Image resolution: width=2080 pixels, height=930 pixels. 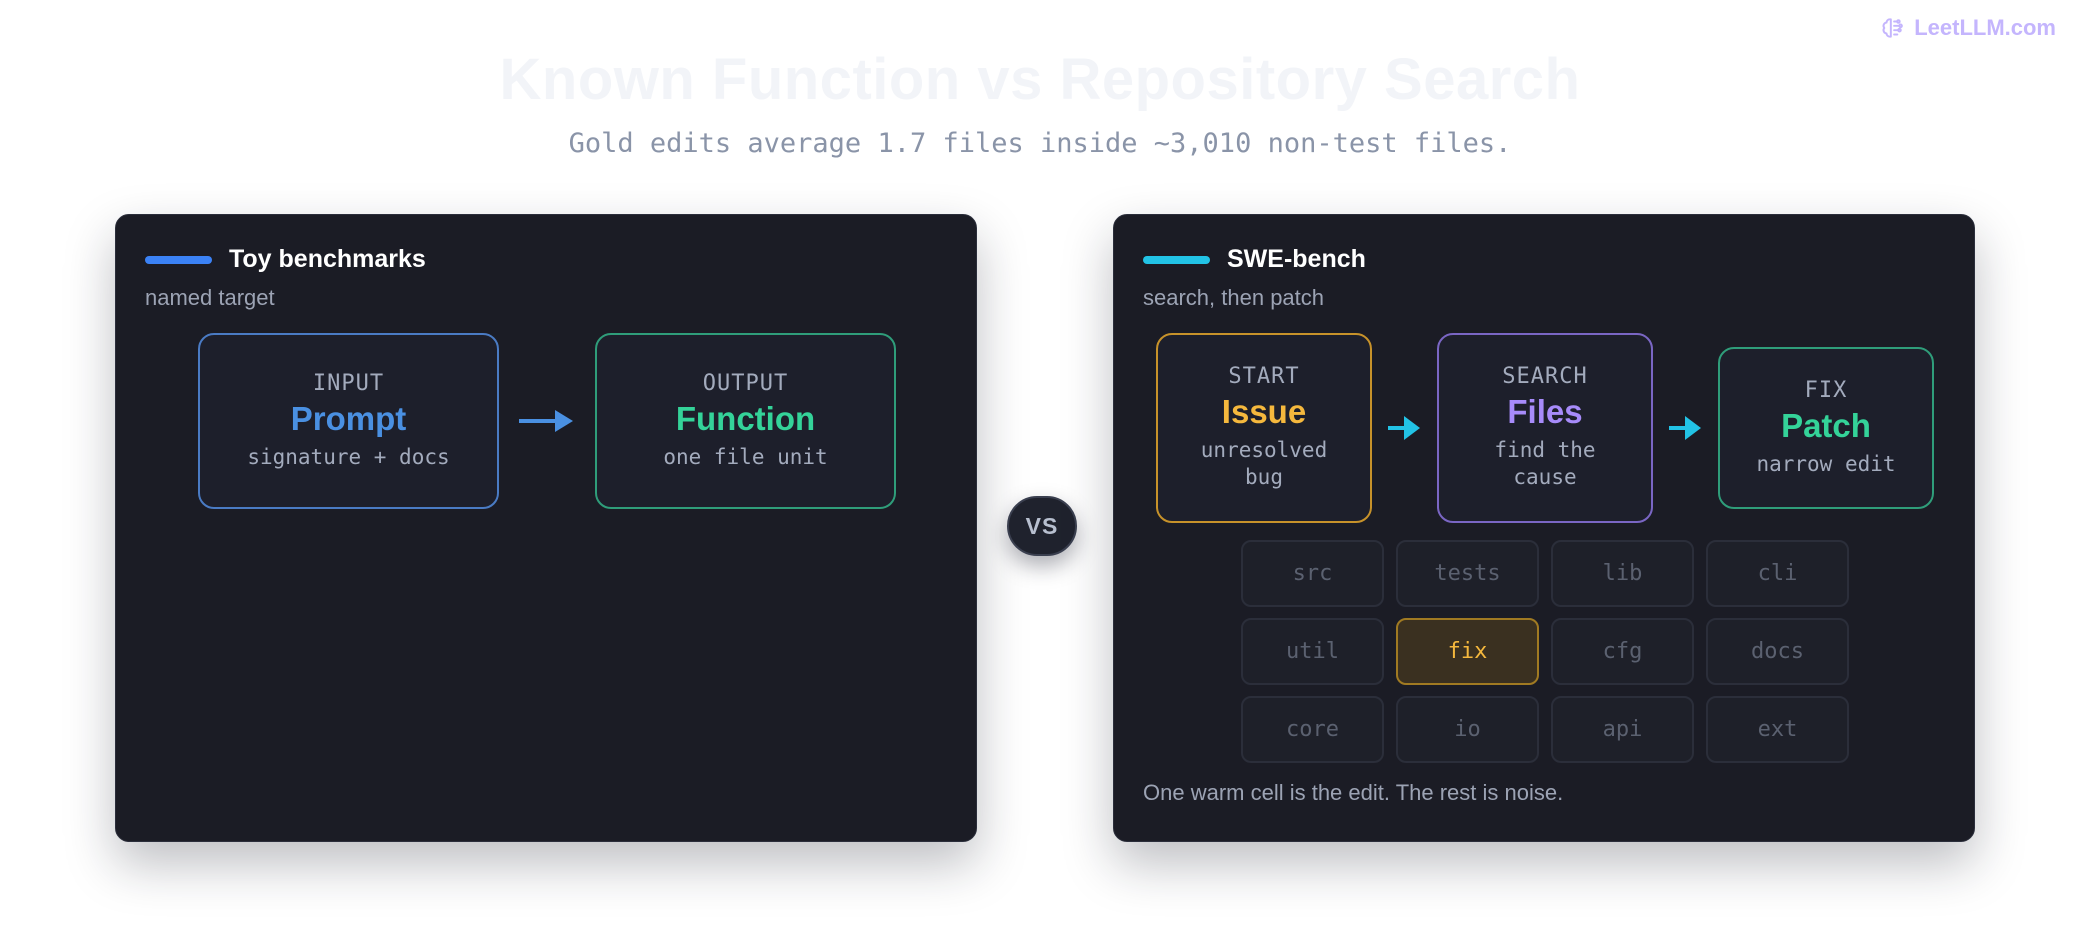 I want to click on panel-title: SWE-bench, so click(x=1296, y=259).